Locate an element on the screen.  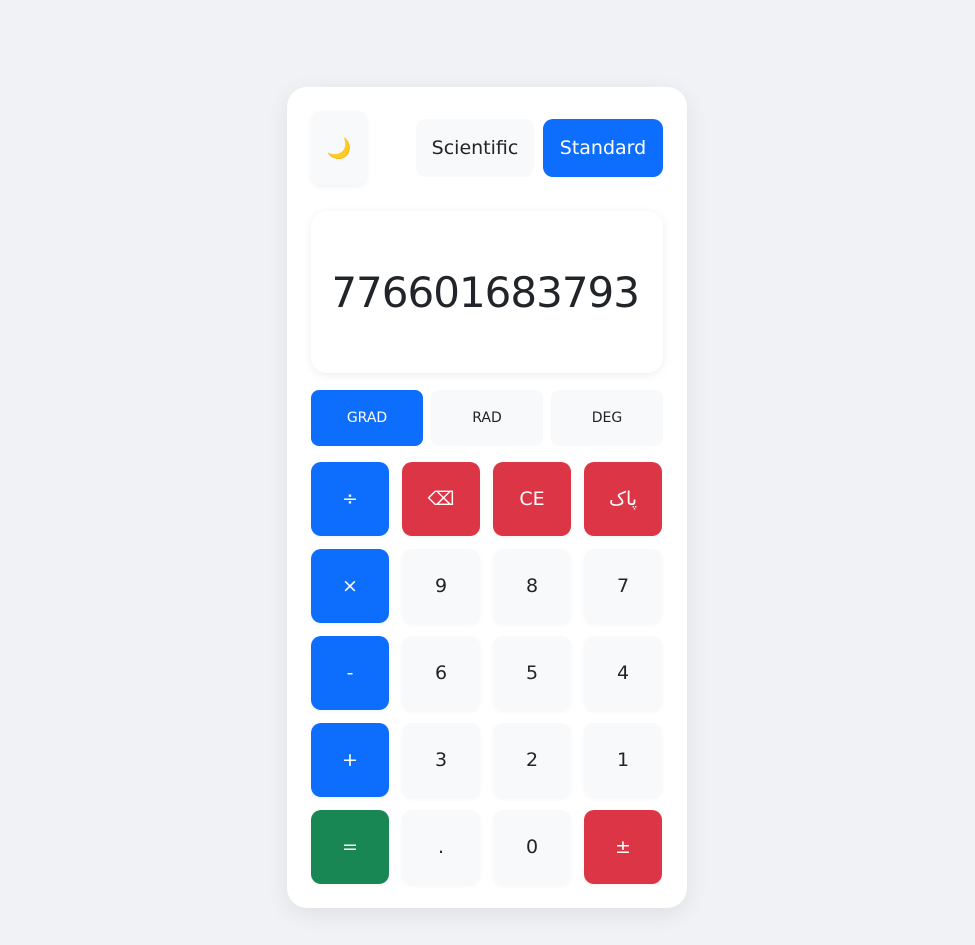
clear-all-button: پاک is located at coordinates (623, 499).